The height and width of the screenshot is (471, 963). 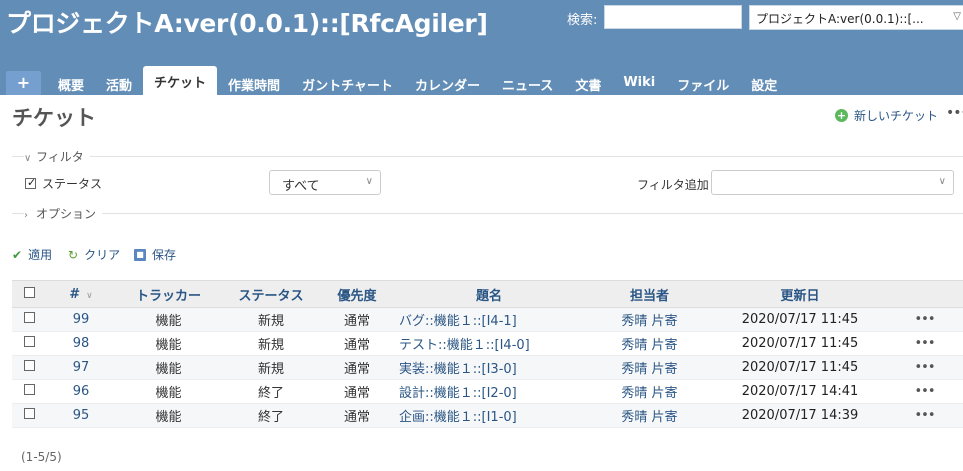 I want to click on add-filter-label: フィルタ追加, so click(x=673, y=185).